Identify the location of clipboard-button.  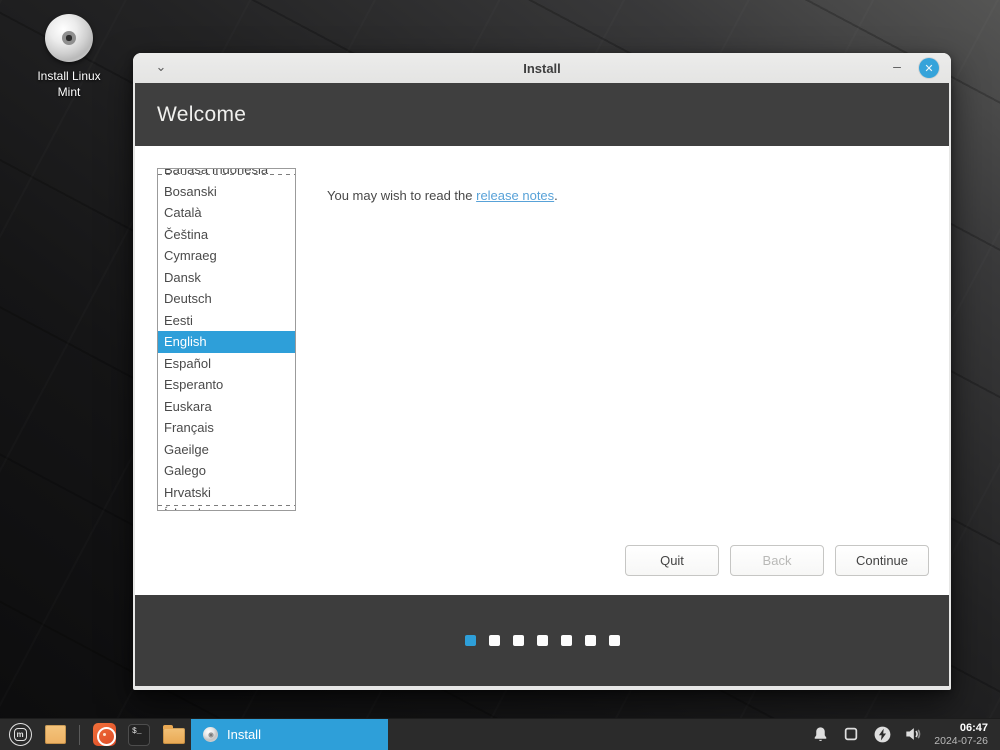
(851, 734).